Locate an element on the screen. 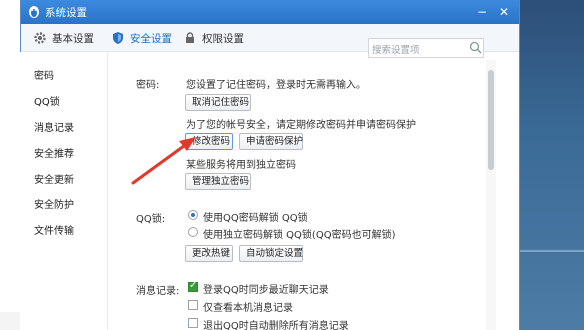 This screenshot has height=330, width=584. auto-lock-settings-button: 自动锁定设置 is located at coordinates (271, 253).